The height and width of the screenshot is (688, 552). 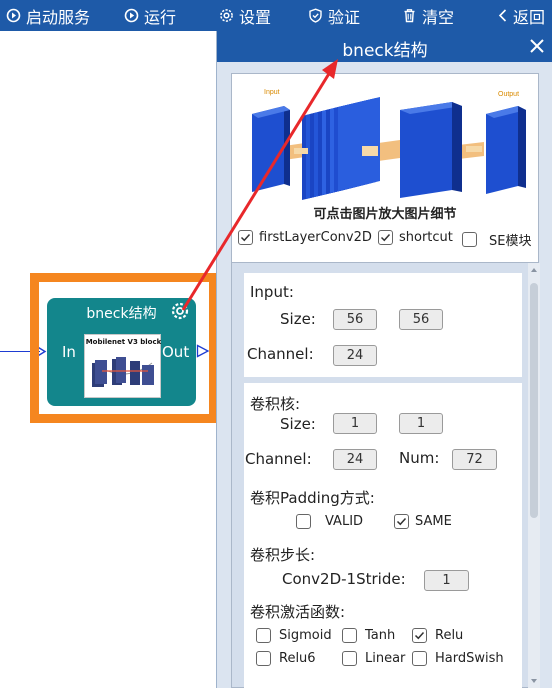 What do you see at coordinates (537, 46) in the screenshot?
I see `close-icon` at bounding box center [537, 46].